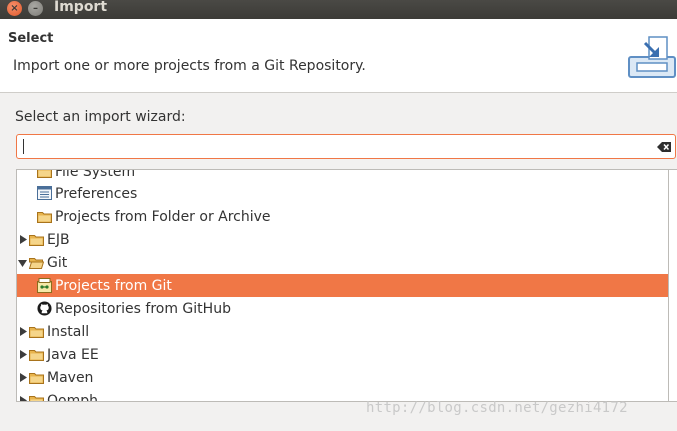  What do you see at coordinates (57, 262) in the screenshot?
I see `tree-item-label: Git` at bounding box center [57, 262].